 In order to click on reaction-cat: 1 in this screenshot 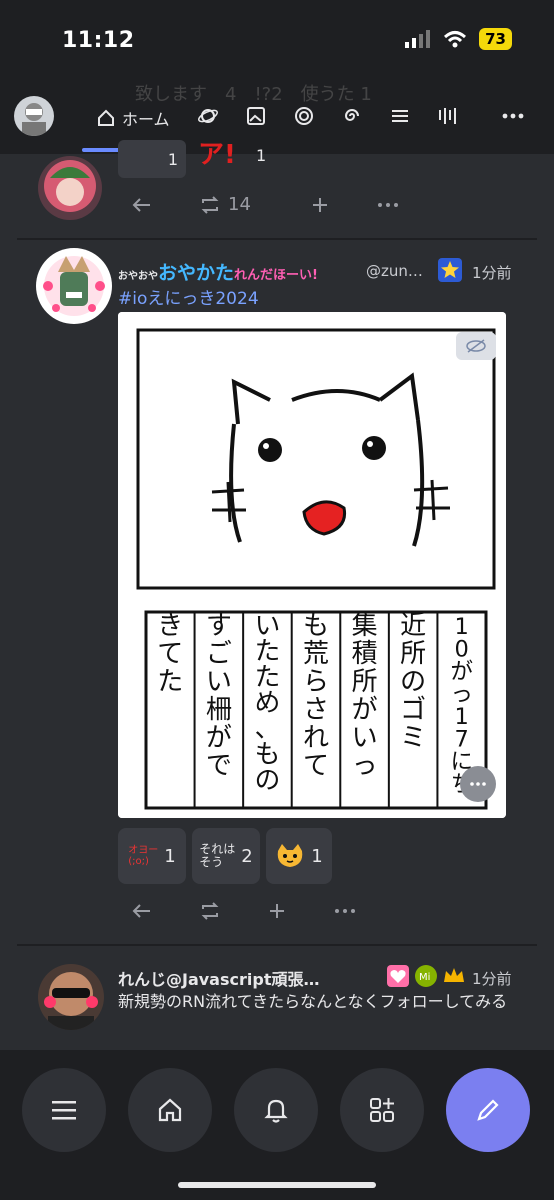, I will do `click(299, 856)`.